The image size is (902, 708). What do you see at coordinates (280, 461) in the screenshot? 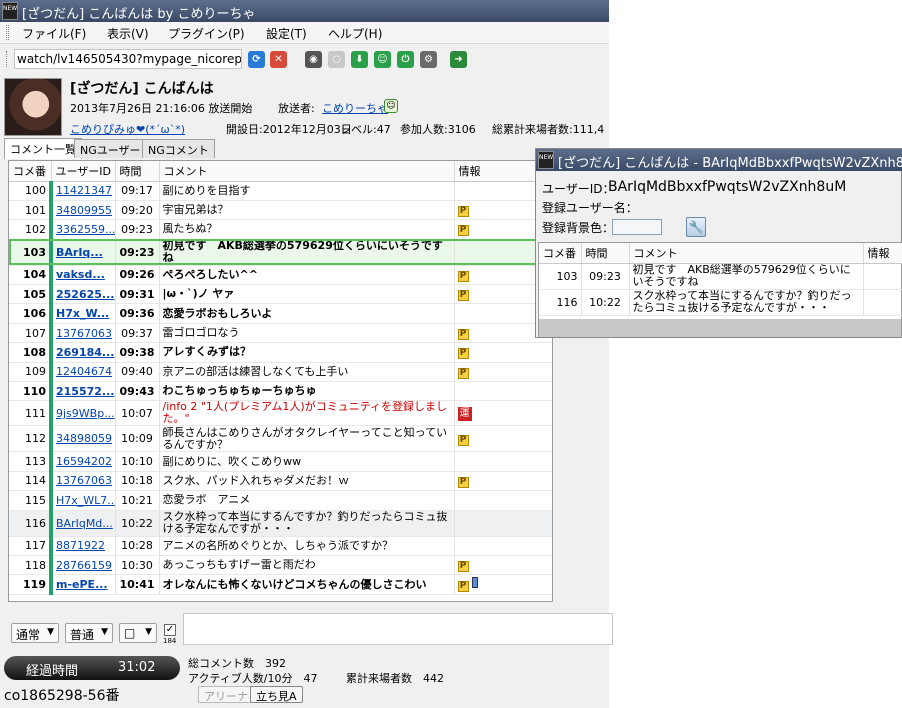
I see `table-row: 113 16594202 10:10 副にめりに、吹くこめりww` at bounding box center [280, 461].